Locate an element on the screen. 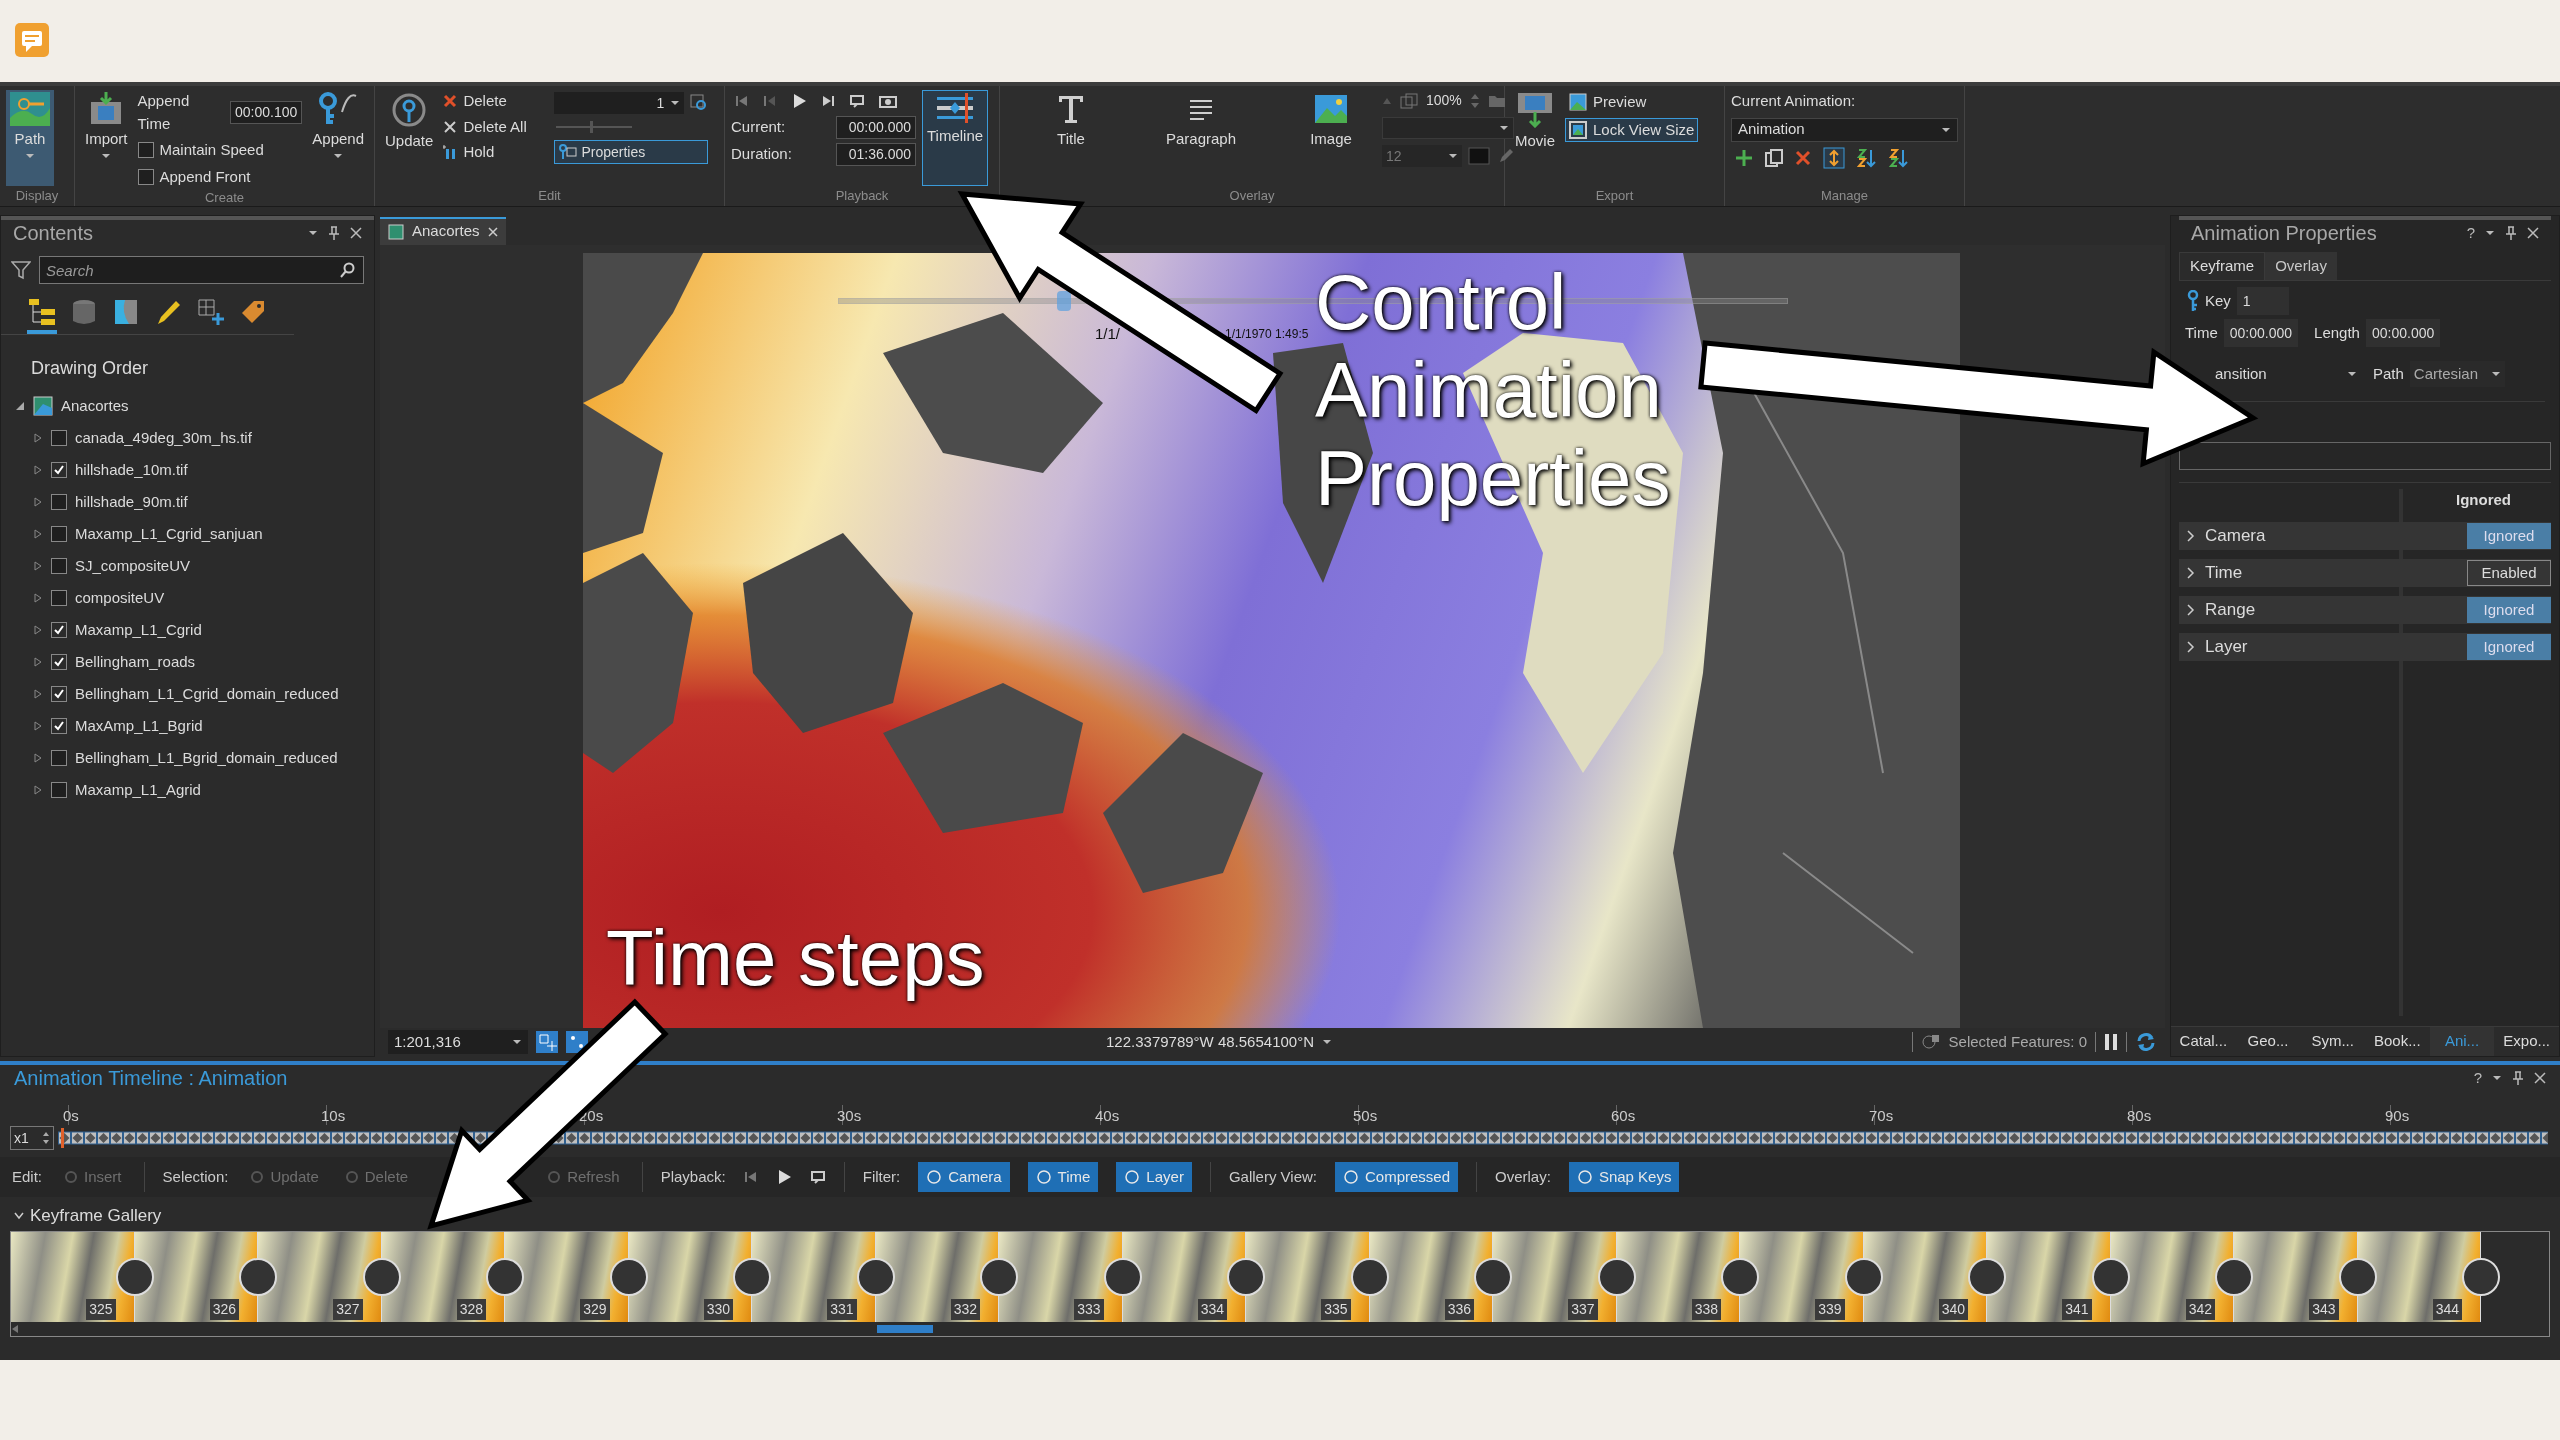 This screenshot has height=1440, width=2560. overlay-button: Title is located at coordinates (1071, 138).